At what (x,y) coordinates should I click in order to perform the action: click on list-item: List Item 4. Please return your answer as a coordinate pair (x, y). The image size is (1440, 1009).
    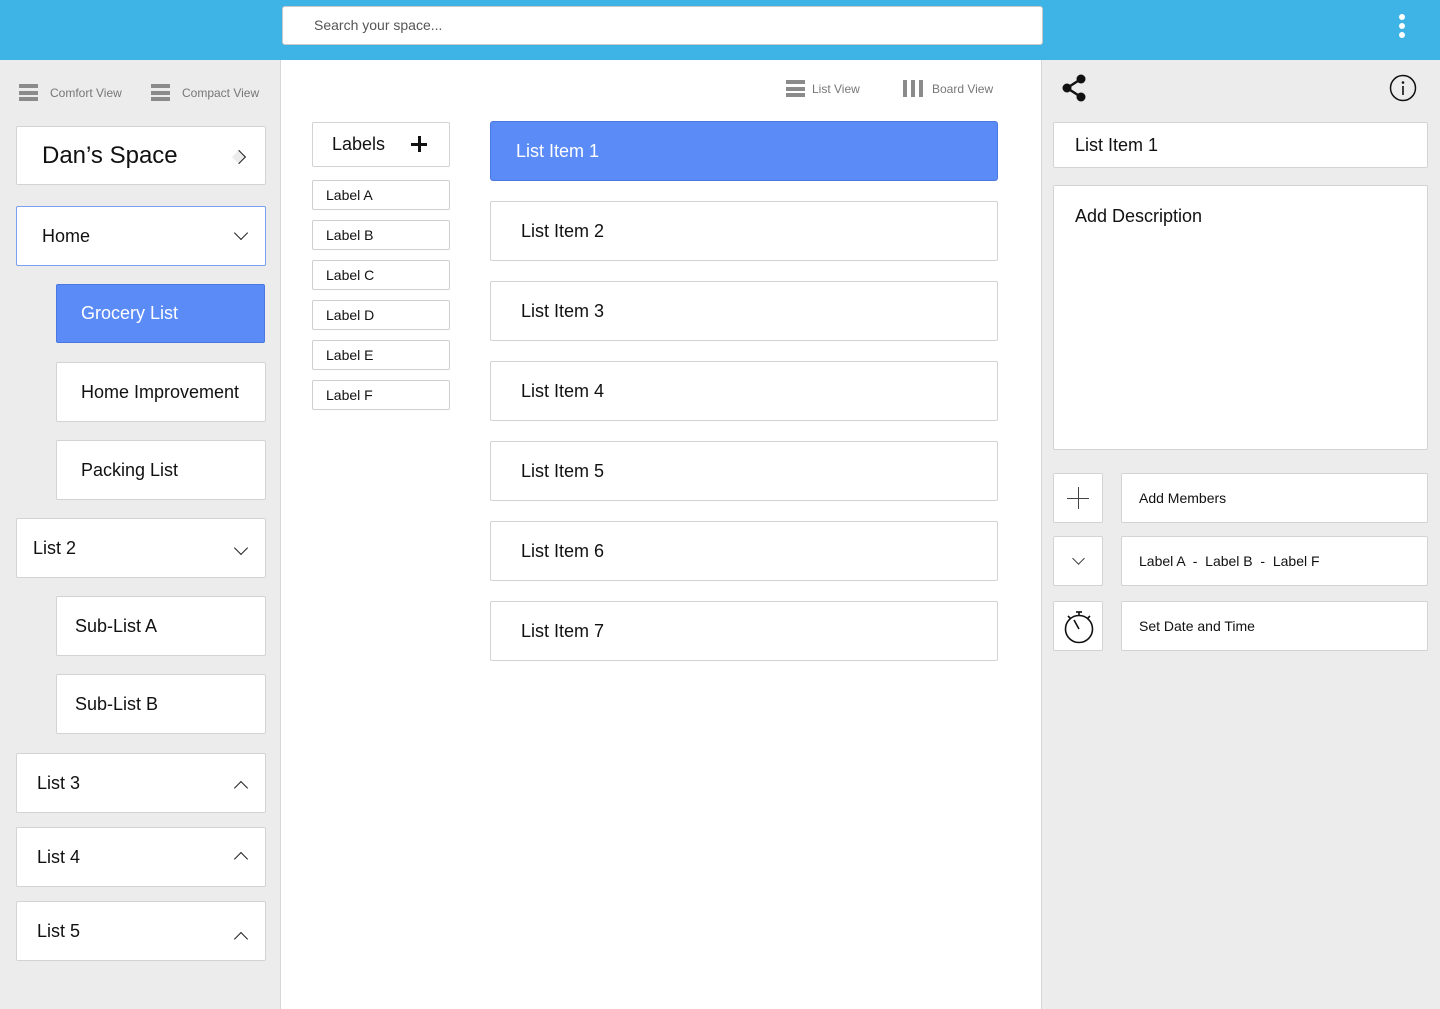
    Looking at the image, I should click on (744, 391).